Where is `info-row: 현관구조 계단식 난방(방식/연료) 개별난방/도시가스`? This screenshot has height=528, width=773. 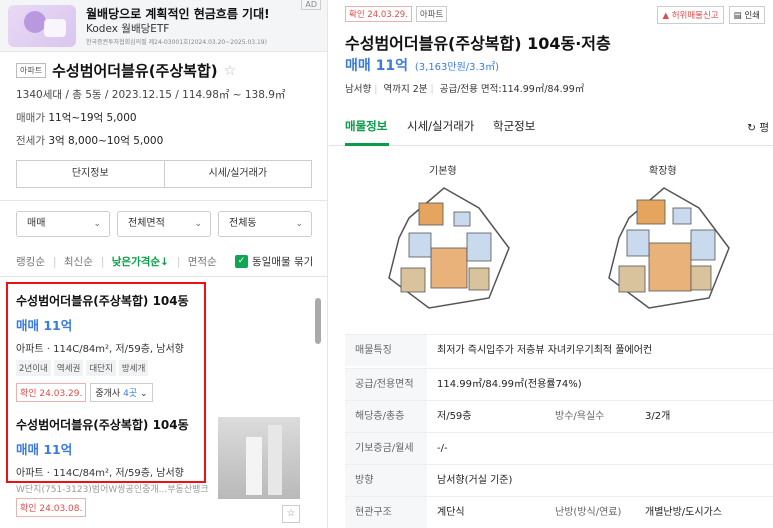
info-row: 현관구조 계단식 난방(방식/연료) 개별난방/도시가스 is located at coordinates (559, 512).